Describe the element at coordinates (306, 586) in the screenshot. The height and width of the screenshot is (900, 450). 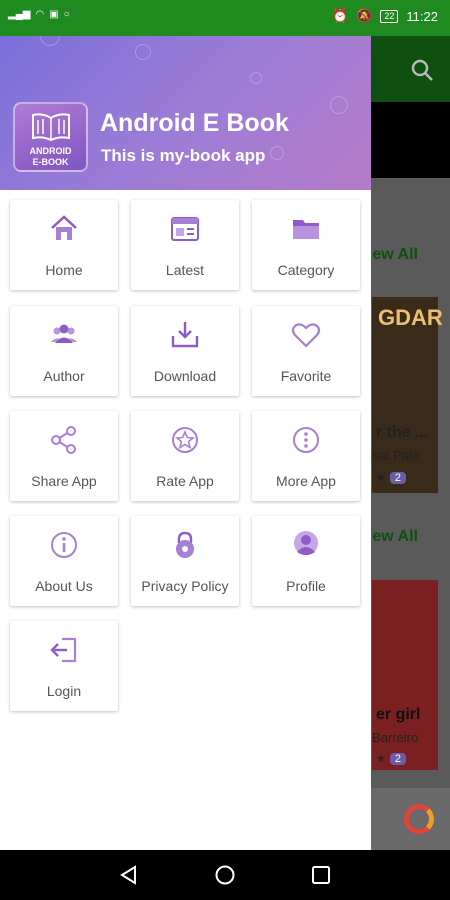
I see `menu-item-label: Profile` at that location.